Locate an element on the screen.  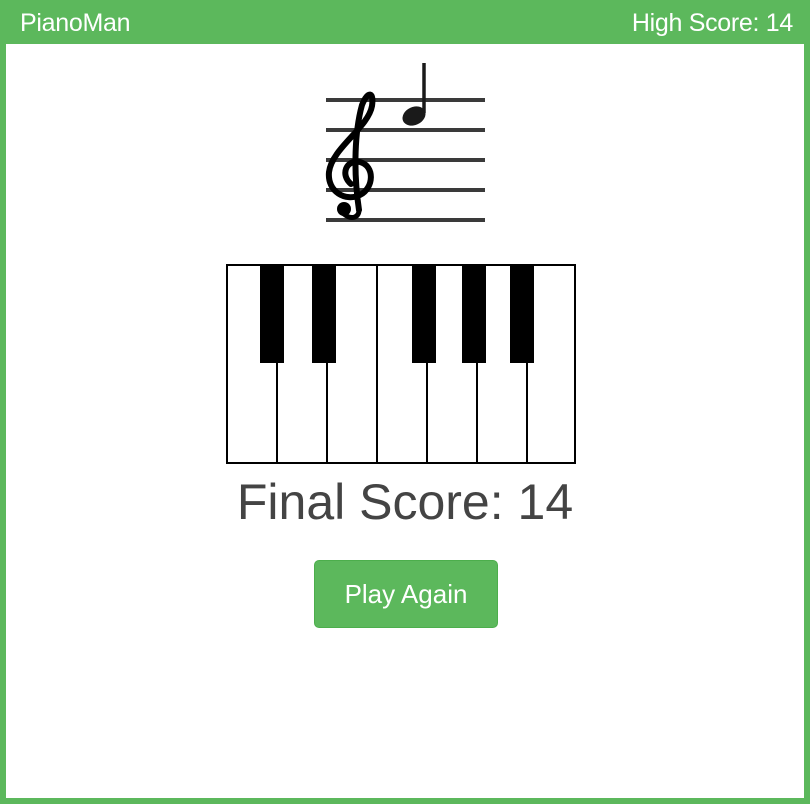
piano-white-key is located at coordinates (551, 364).